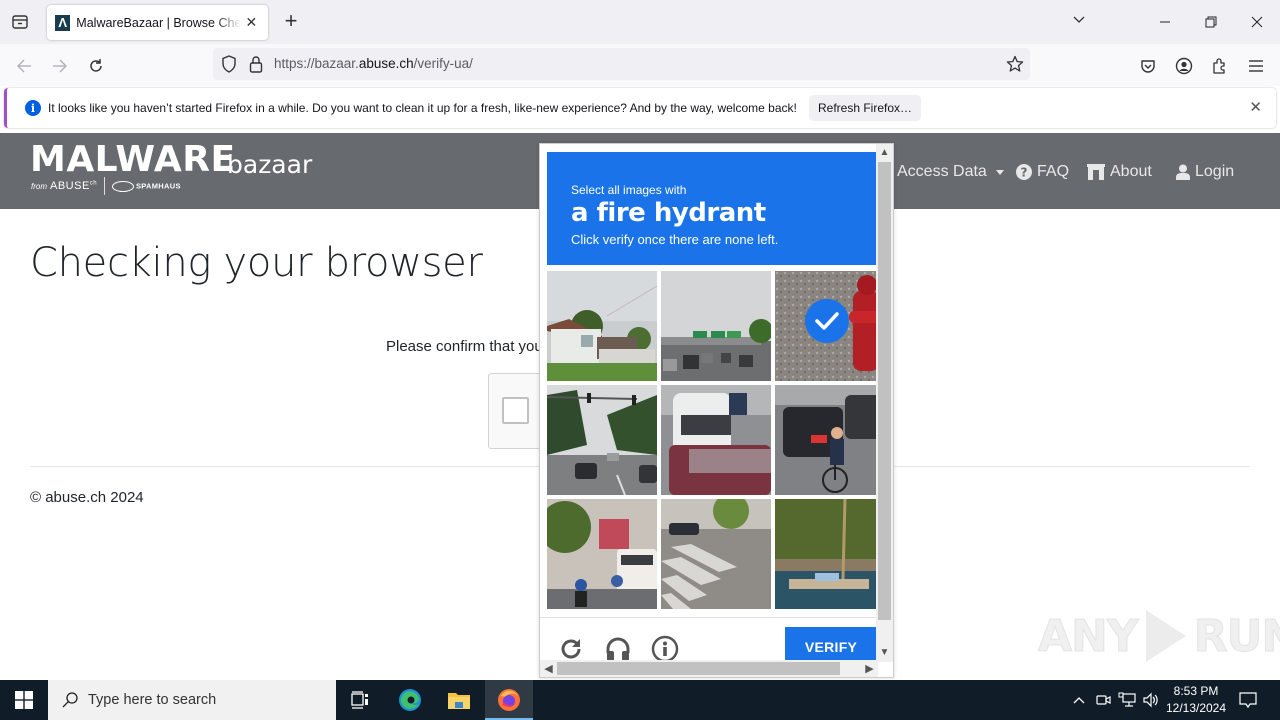  What do you see at coordinates (123, 186) in the screenshot?
I see `spamhaus-logo-icon` at bounding box center [123, 186].